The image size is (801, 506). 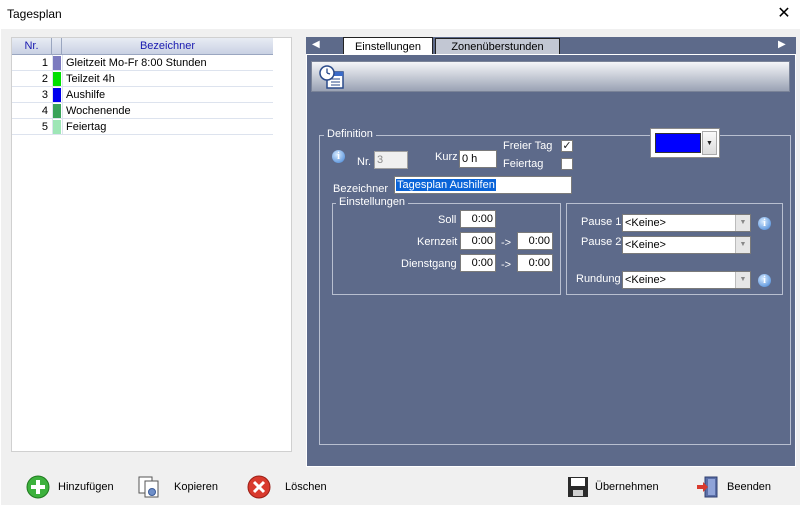 I want to click on exit-button-label: Beenden, so click(x=749, y=487).